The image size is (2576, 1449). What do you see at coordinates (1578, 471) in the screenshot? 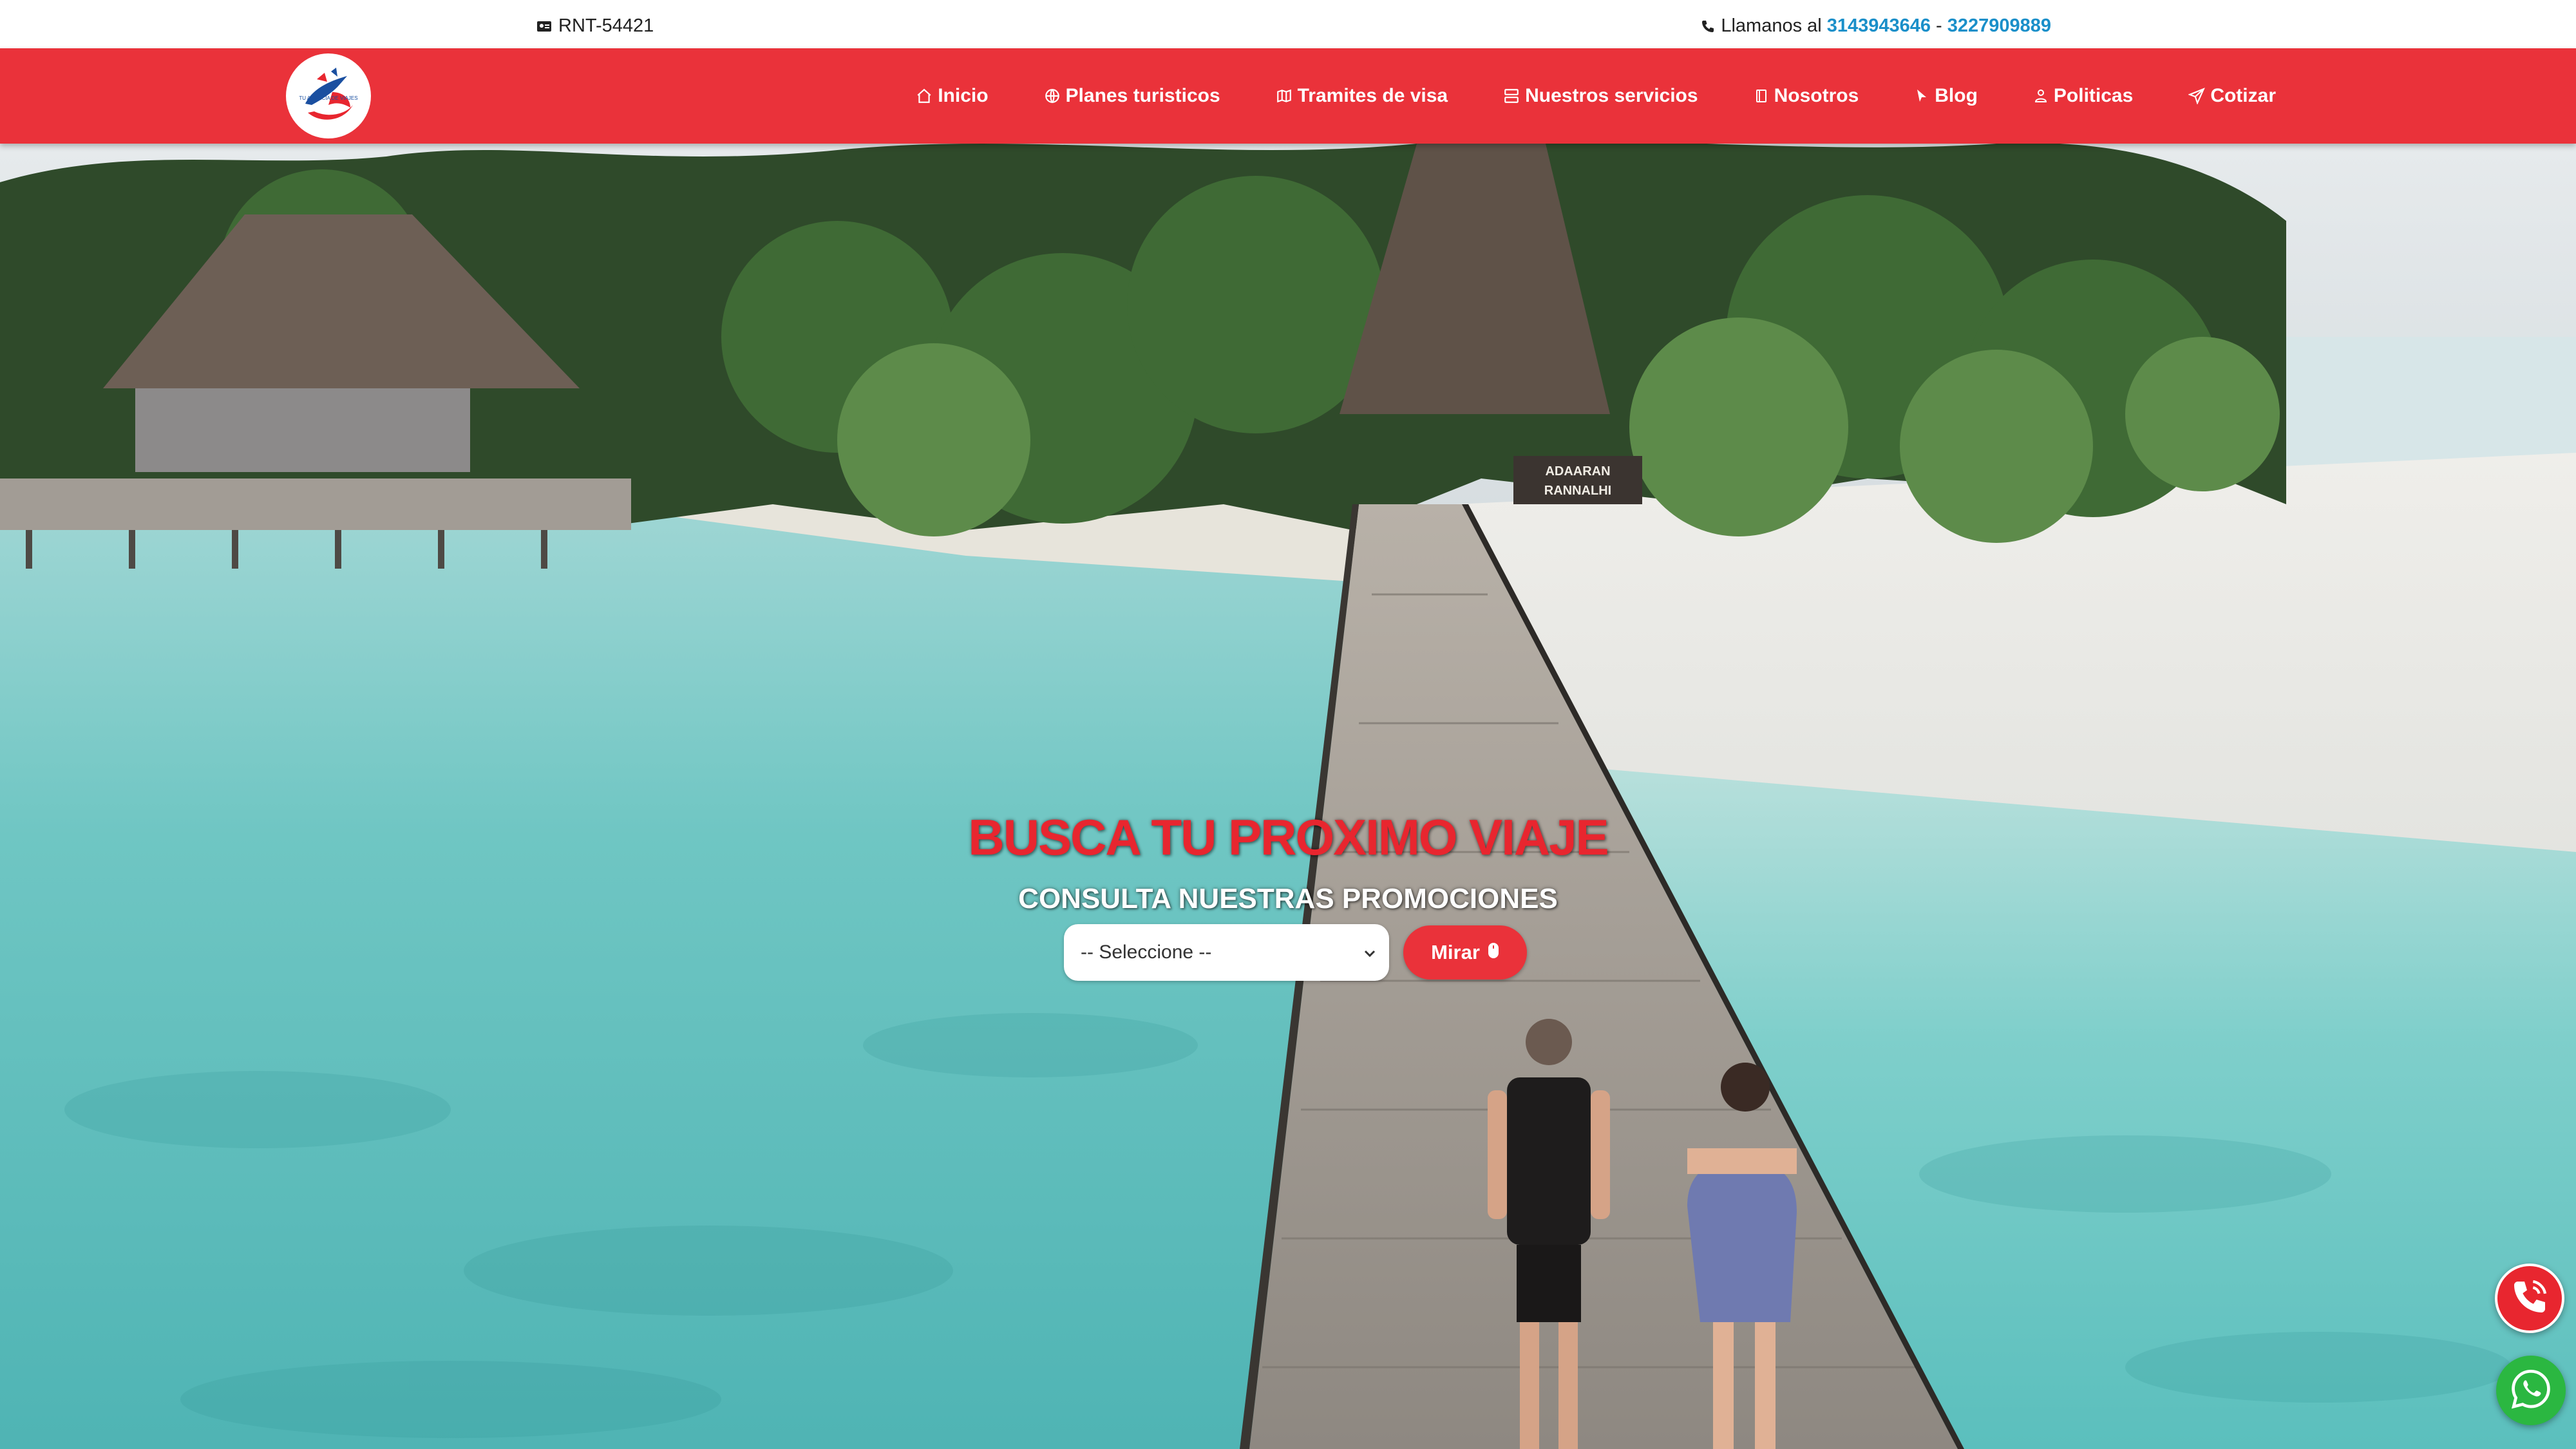
I see `resort-sign-line1: ADAARAN` at bounding box center [1578, 471].